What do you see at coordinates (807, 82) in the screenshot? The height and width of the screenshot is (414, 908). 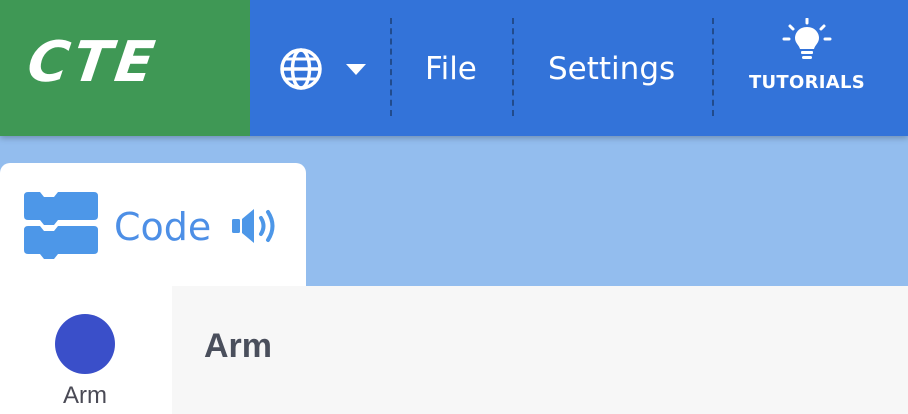 I see `tutorials-label: TUTORIALS` at bounding box center [807, 82].